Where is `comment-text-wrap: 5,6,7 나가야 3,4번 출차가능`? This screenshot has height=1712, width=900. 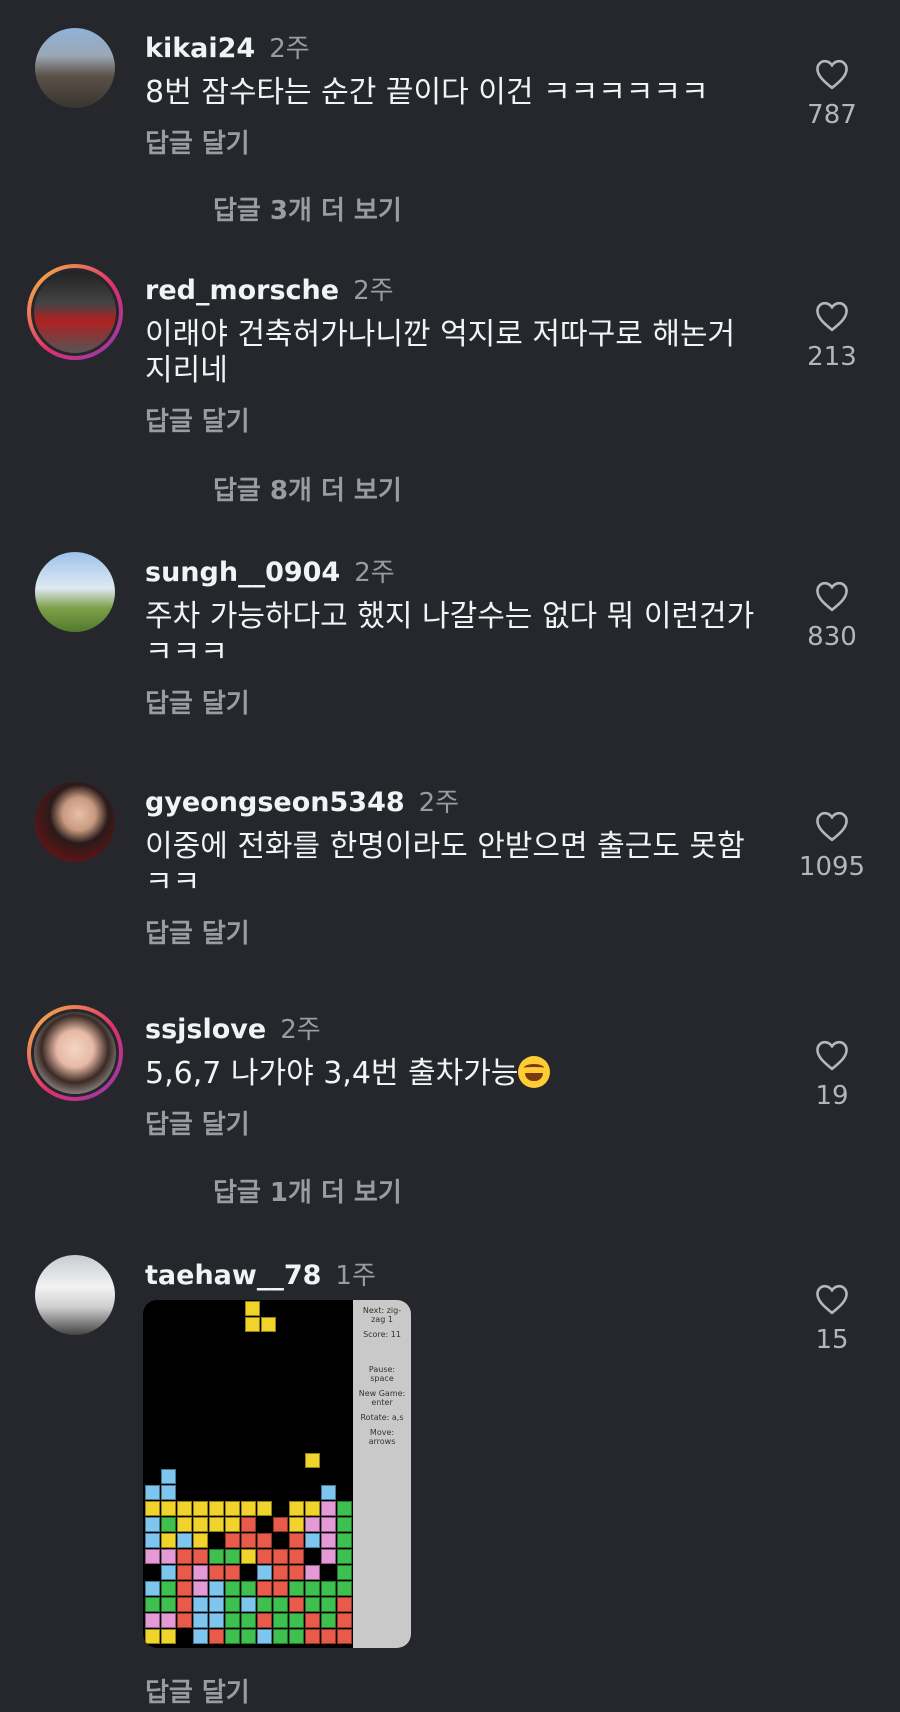
comment-text-wrap: 5,6,7 나가야 3,4번 출차가능 is located at coordinates (457, 1074).